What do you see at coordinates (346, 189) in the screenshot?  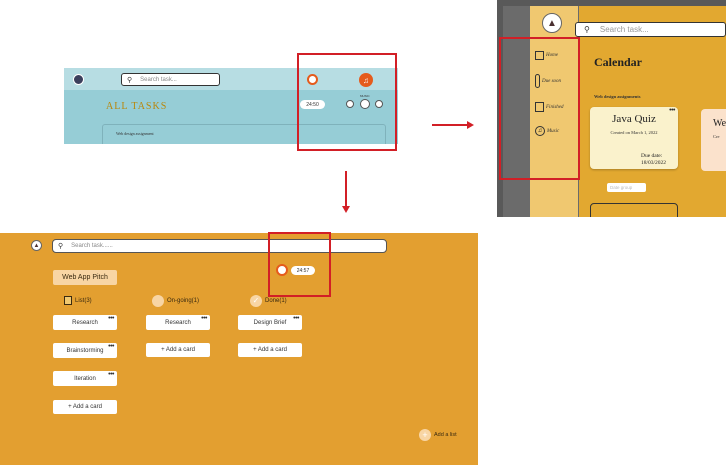 I see `arrow-down` at bounding box center [346, 189].